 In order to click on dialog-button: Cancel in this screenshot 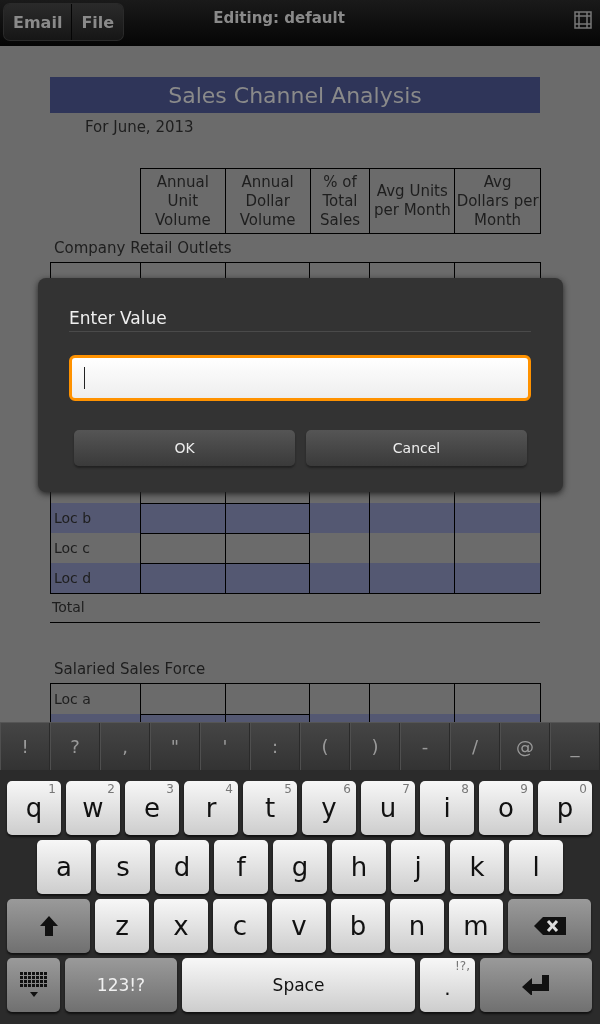, I will do `click(416, 448)`.